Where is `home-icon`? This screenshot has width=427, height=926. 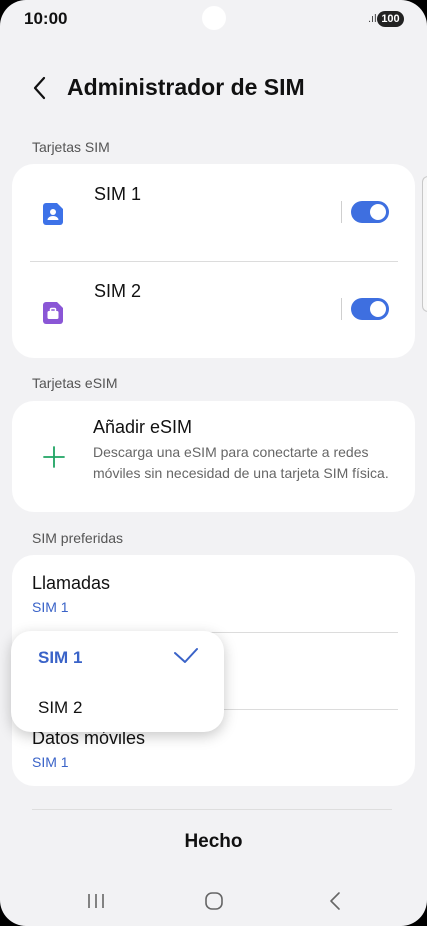 home-icon is located at coordinates (214, 901).